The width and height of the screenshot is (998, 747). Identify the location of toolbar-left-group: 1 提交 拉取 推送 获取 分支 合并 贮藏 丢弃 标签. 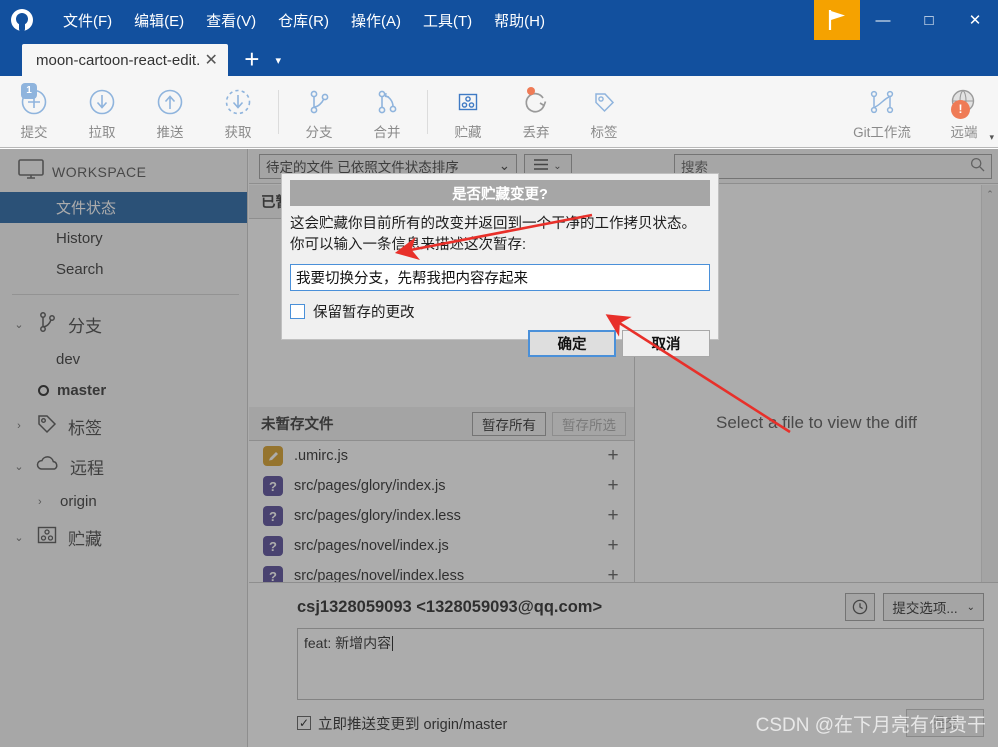
(319, 112).